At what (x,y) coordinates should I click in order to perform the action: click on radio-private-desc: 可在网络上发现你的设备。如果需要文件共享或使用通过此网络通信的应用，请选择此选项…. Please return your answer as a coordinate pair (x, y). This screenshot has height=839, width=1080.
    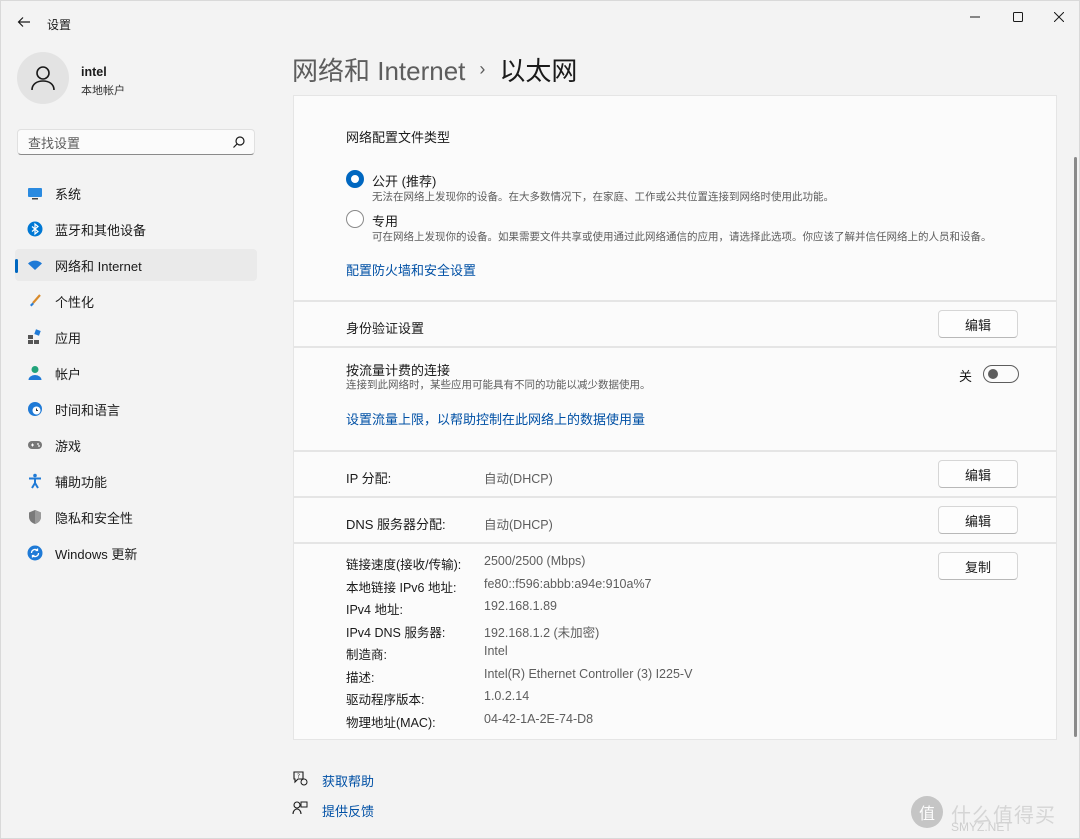
    Looking at the image, I should click on (682, 237).